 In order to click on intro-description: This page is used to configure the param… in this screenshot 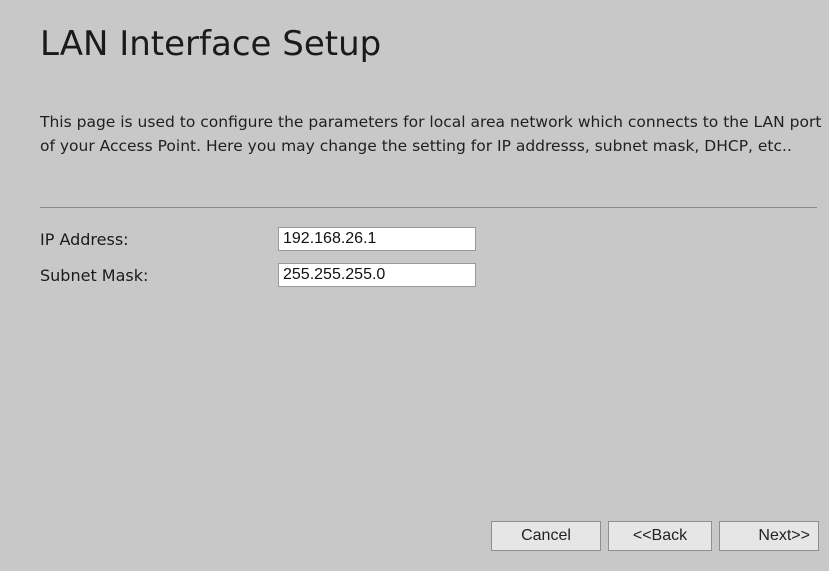, I will do `click(431, 134)`.